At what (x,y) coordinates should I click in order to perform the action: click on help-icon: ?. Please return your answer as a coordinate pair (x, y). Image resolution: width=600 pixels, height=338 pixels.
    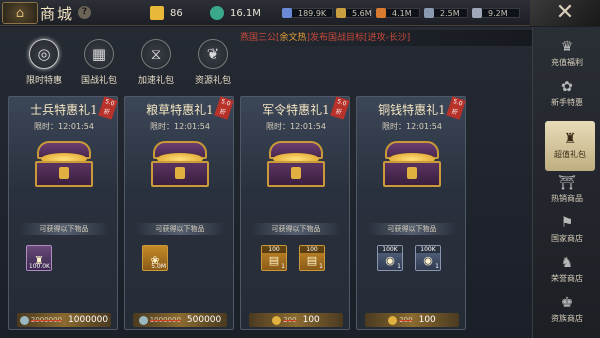
    Looking at the image, I should click on (84, 12).